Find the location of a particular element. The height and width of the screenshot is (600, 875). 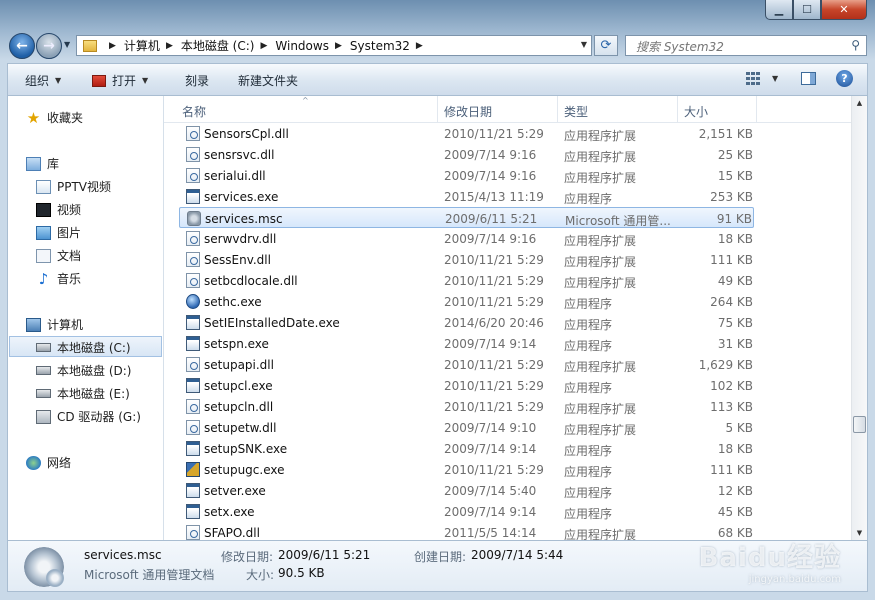

nav-drive-d: 本地磁盘 (D:) is located at coordinates (83, 370).